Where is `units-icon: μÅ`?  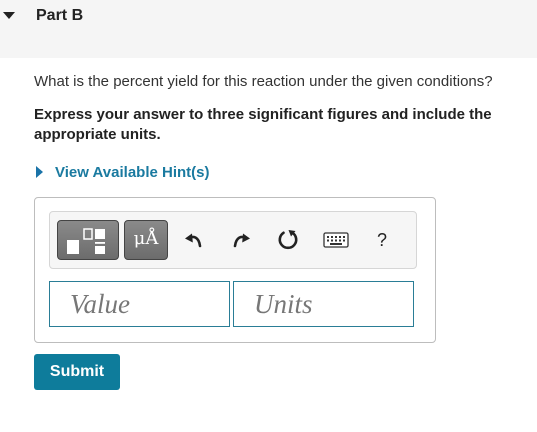 units-icon: μÅ is located at coordinates (146, 238).